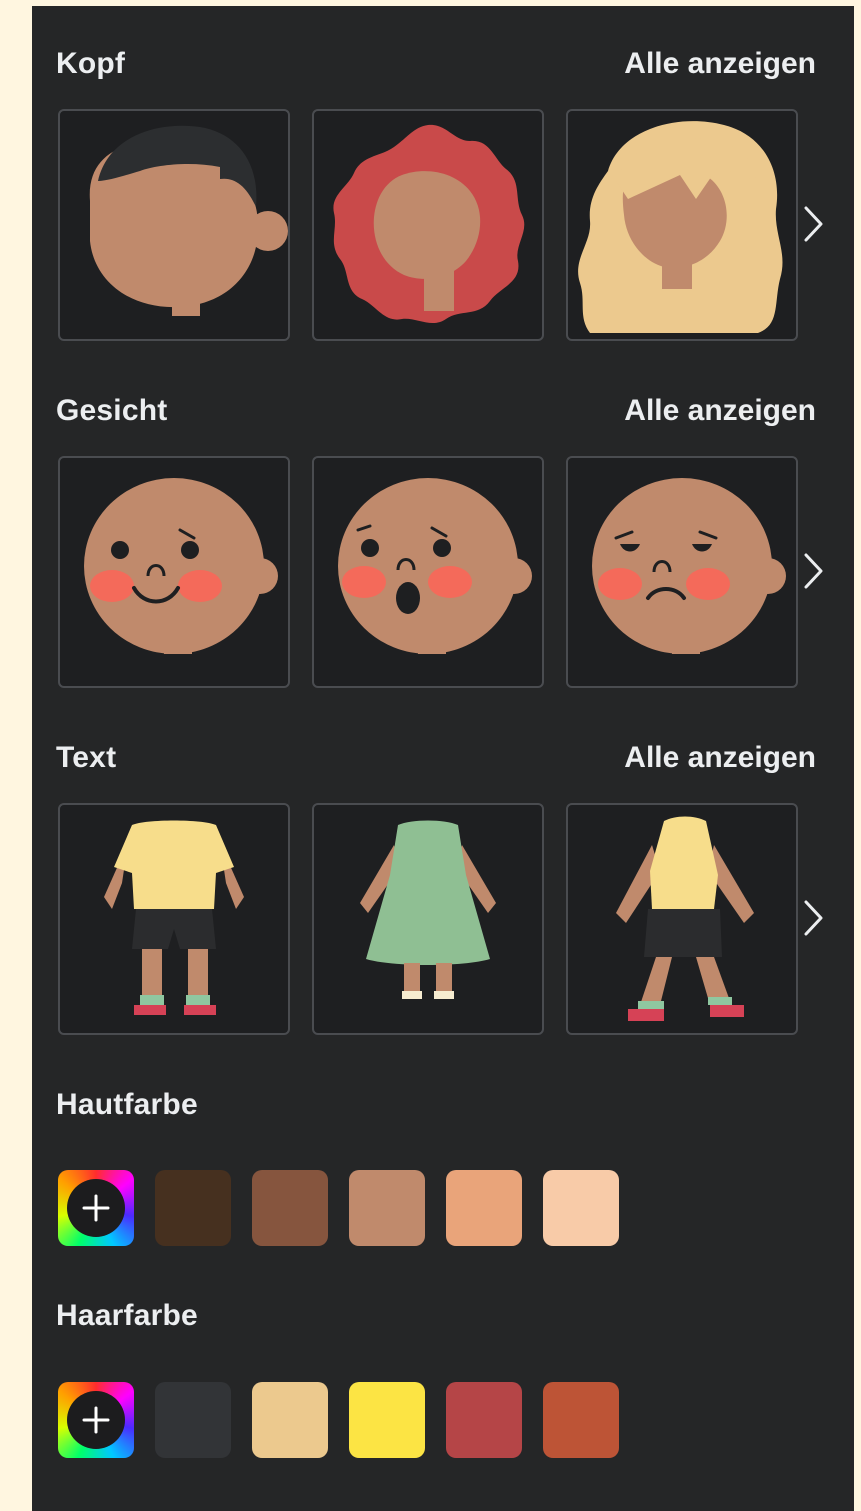 The height and width of the screenshot is (1511, 861). What do you see at coordinates (188, 220) in the screenshot?
I see `head-short-hair-illustration` at bounding box center [188, 220].